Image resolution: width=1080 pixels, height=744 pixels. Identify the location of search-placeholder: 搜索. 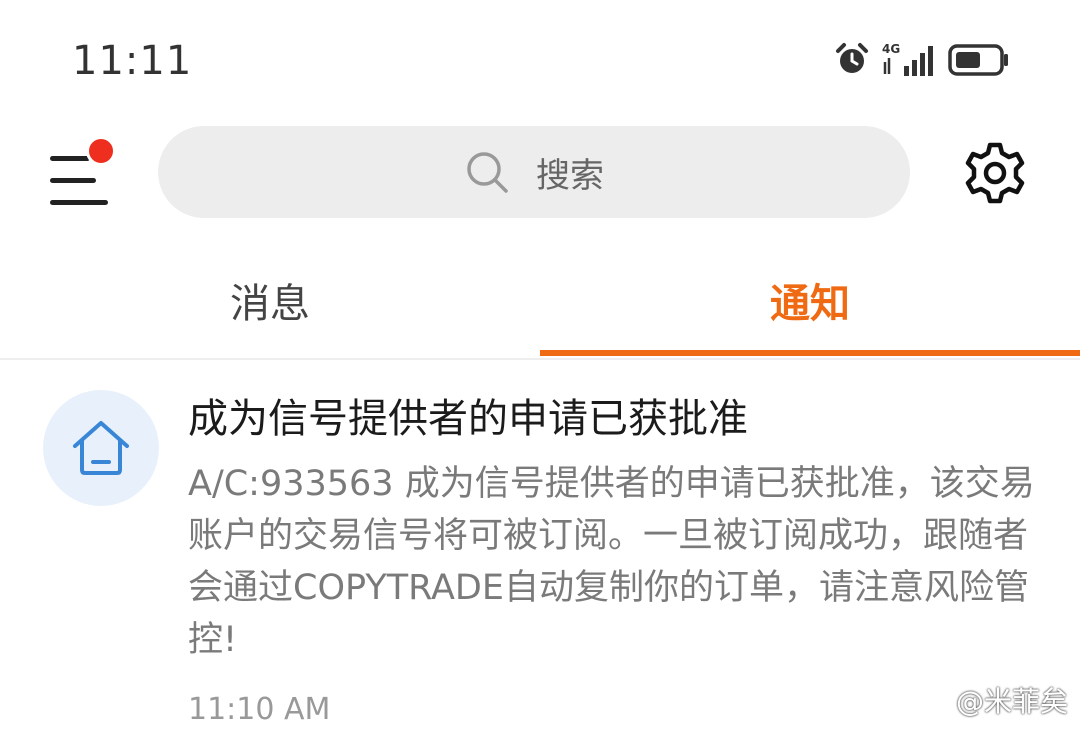
(570, 175).